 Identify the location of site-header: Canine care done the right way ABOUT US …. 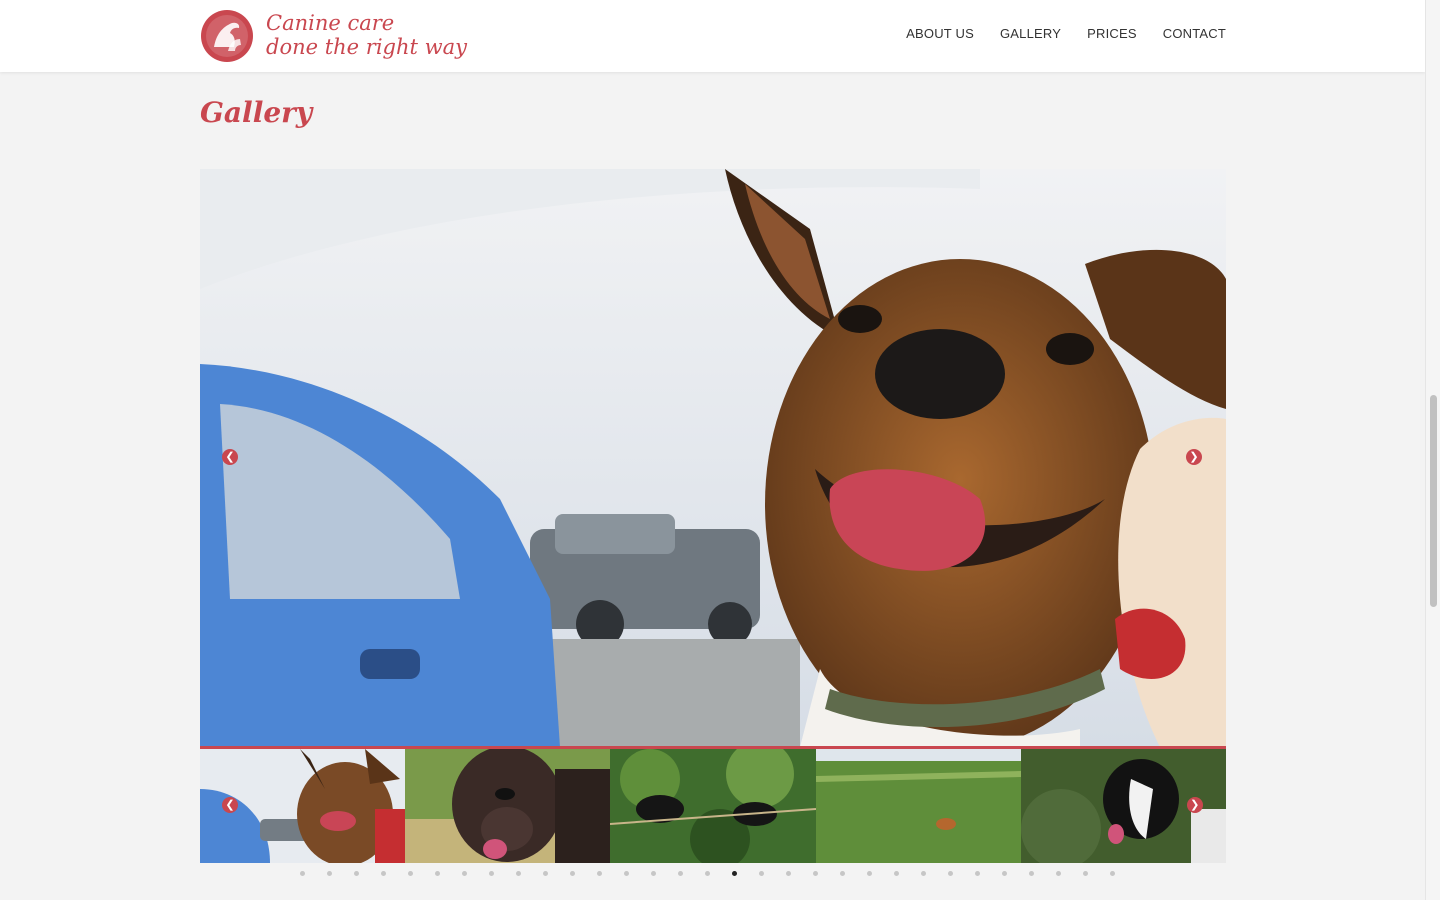
(712, 36).